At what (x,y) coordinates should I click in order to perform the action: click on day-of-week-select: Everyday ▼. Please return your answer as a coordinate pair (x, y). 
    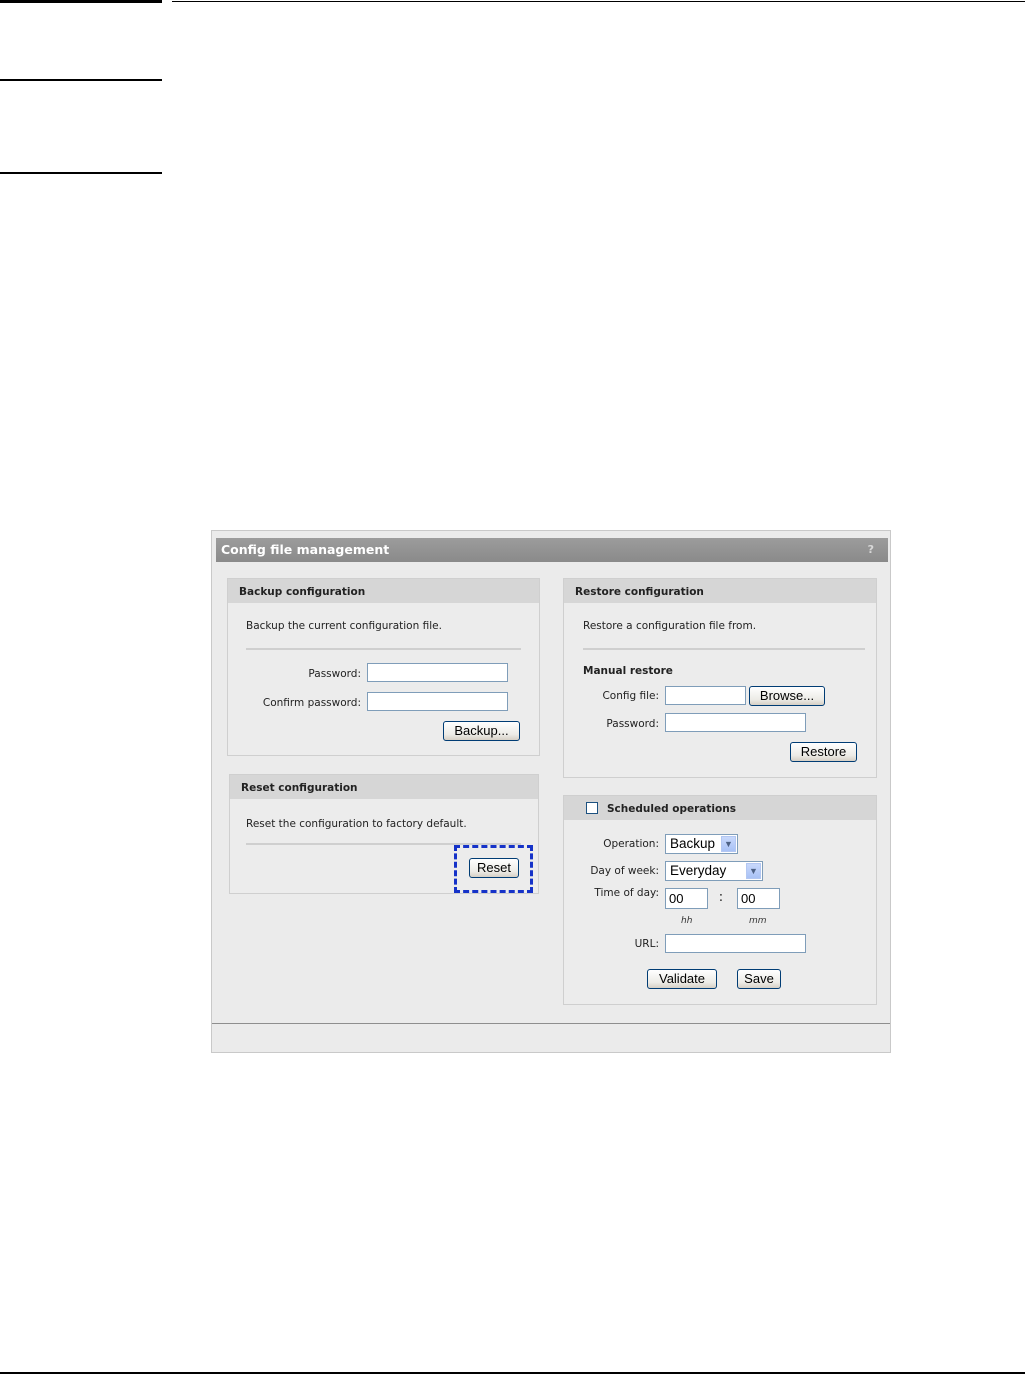
    Looking at the image, I should click on (714, 871).